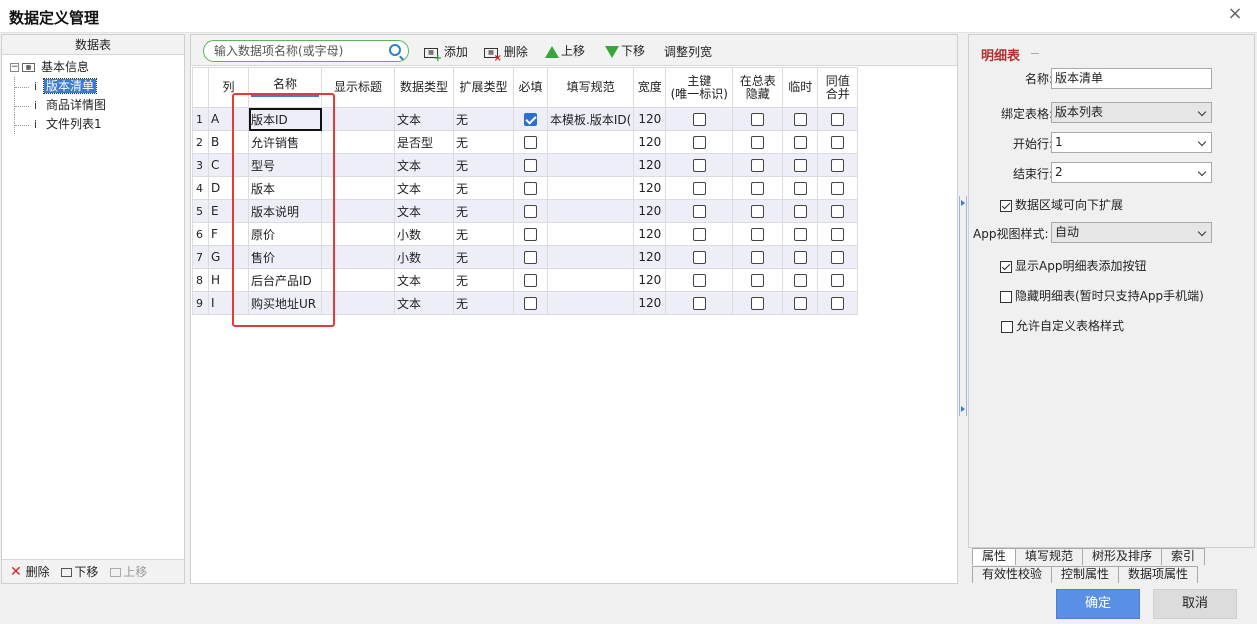  What do you see at coordinates (590, 119) in the screenshot?
I see `fill-rule-cell: 本模板.版本ID(` at bounding box center [590, 119].